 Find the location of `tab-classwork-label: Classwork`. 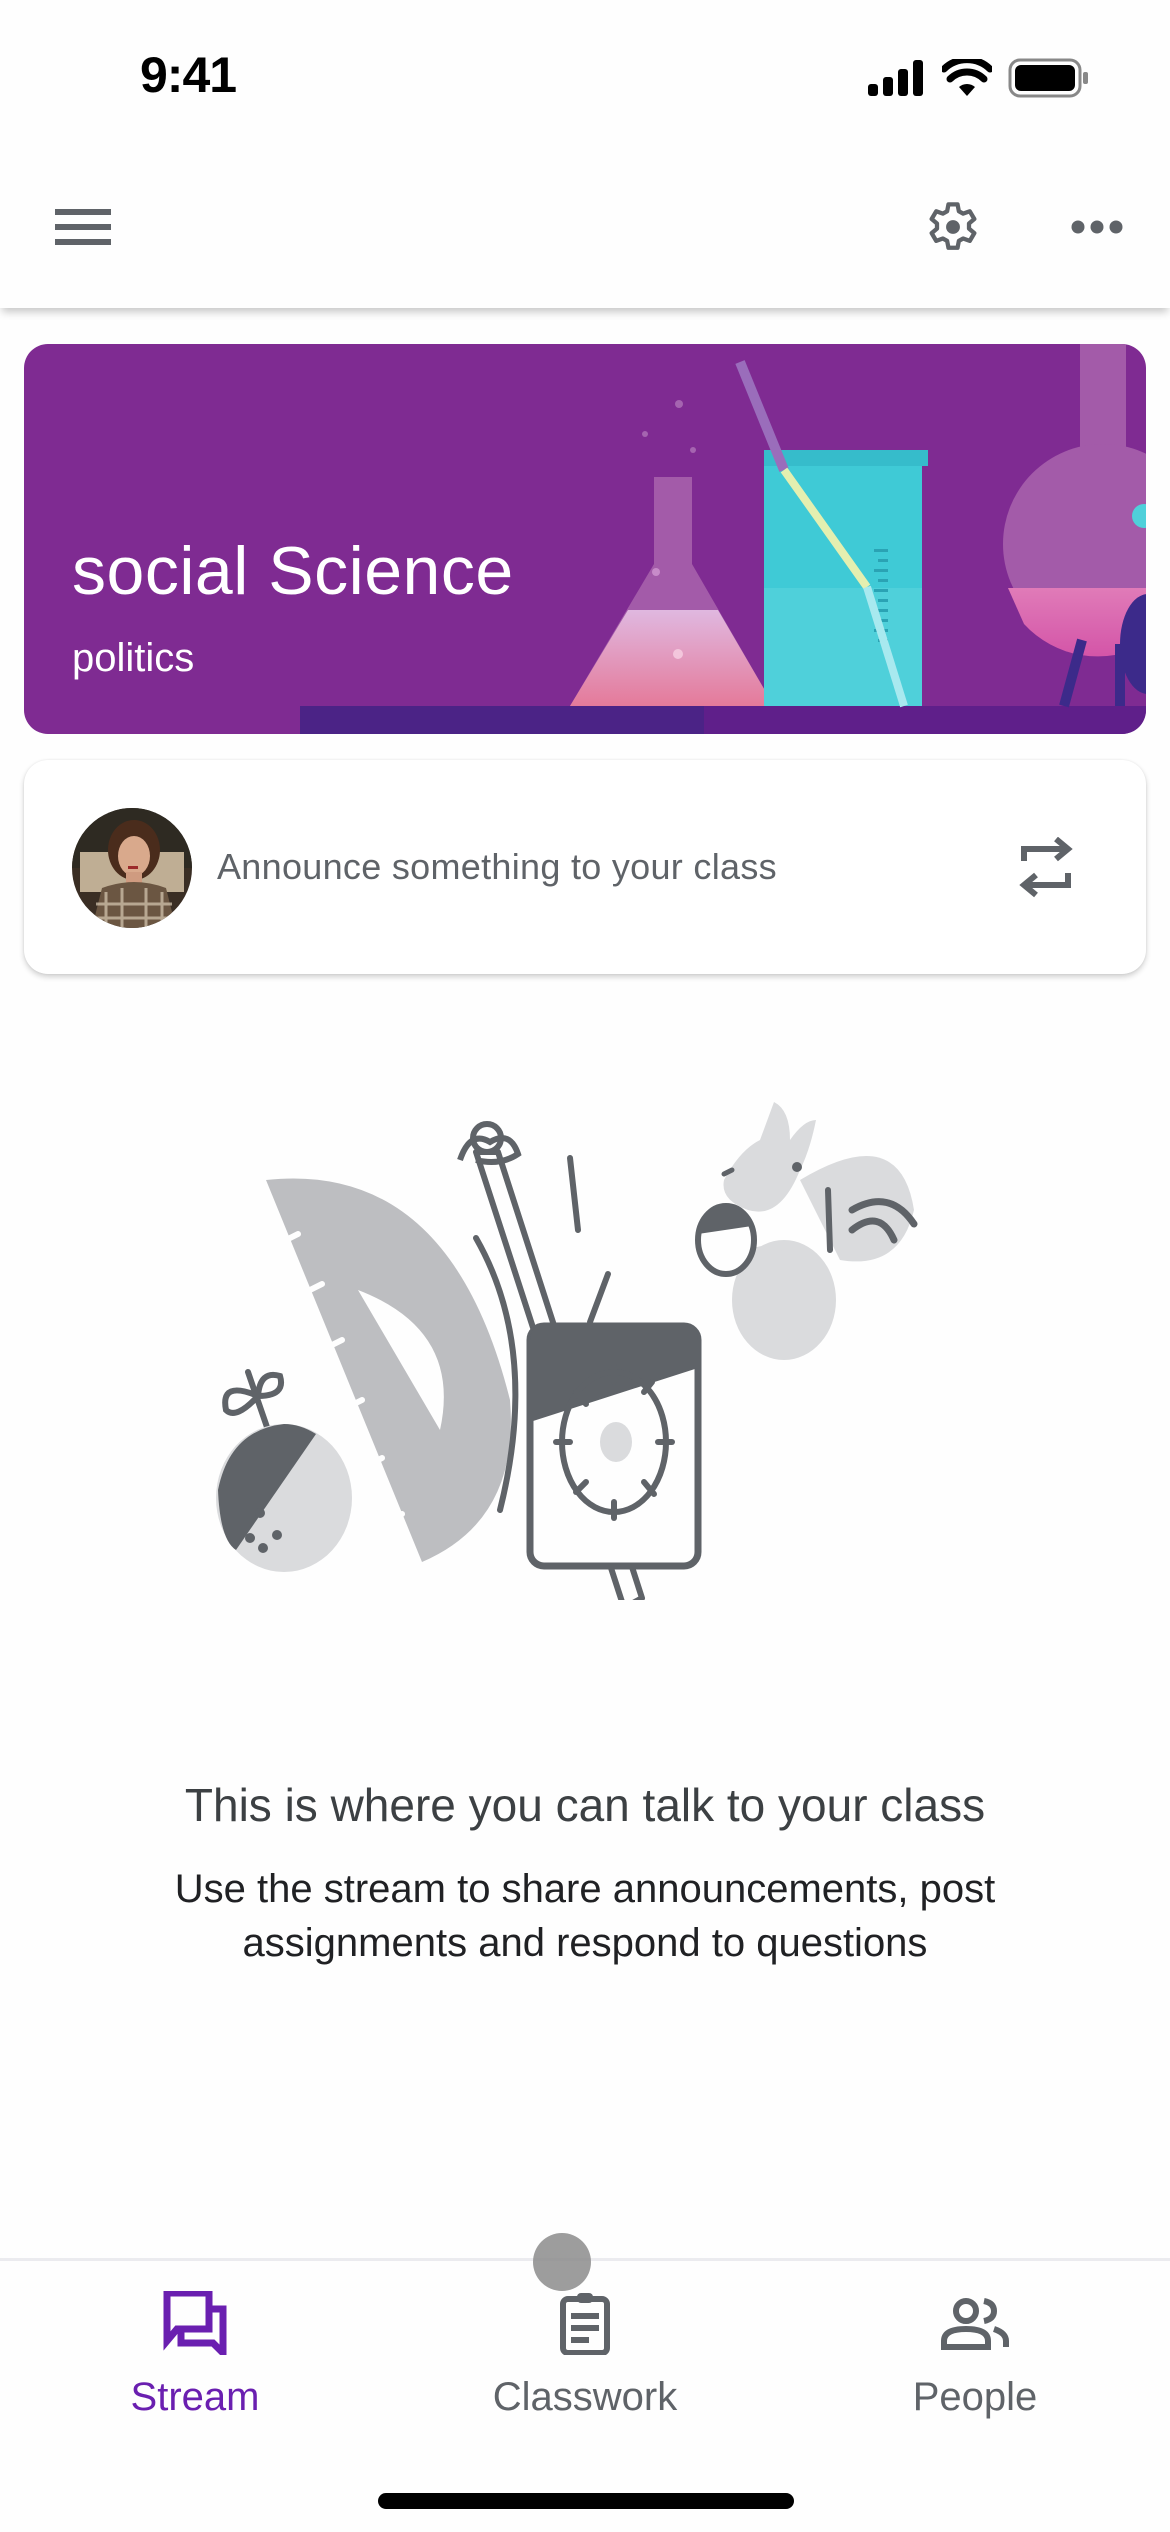

tab-classwork-label: Classwork is located at coordinates (585, 2397).